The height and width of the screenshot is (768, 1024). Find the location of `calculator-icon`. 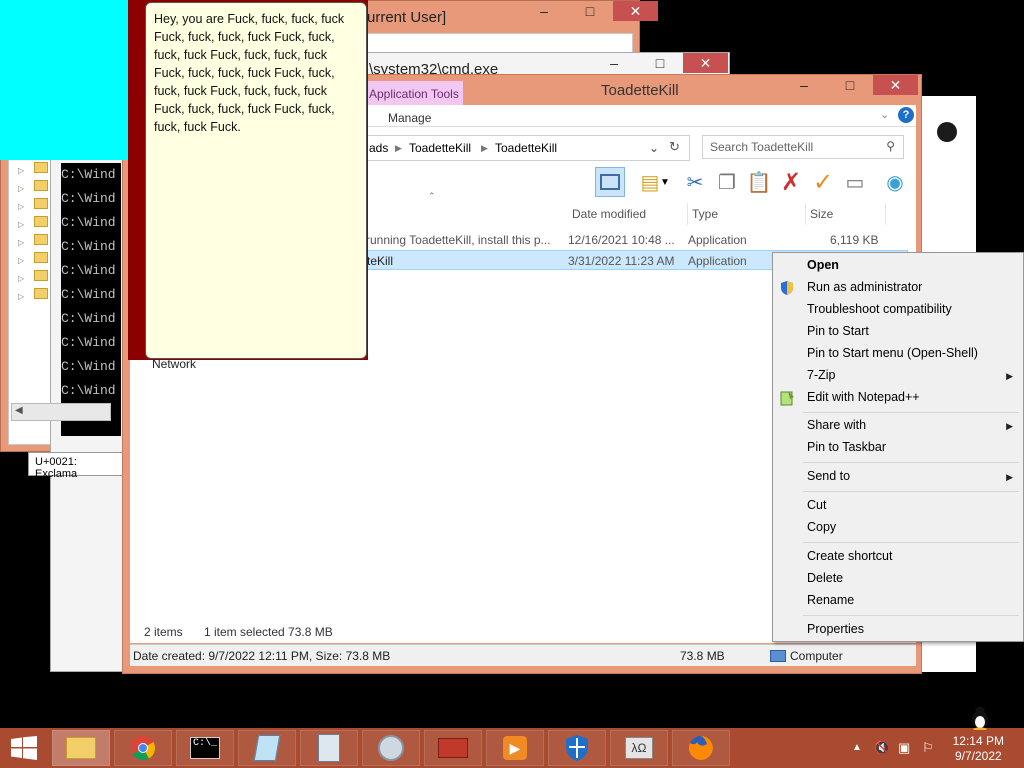

calculator-icon is located at coordinates (329, 748).